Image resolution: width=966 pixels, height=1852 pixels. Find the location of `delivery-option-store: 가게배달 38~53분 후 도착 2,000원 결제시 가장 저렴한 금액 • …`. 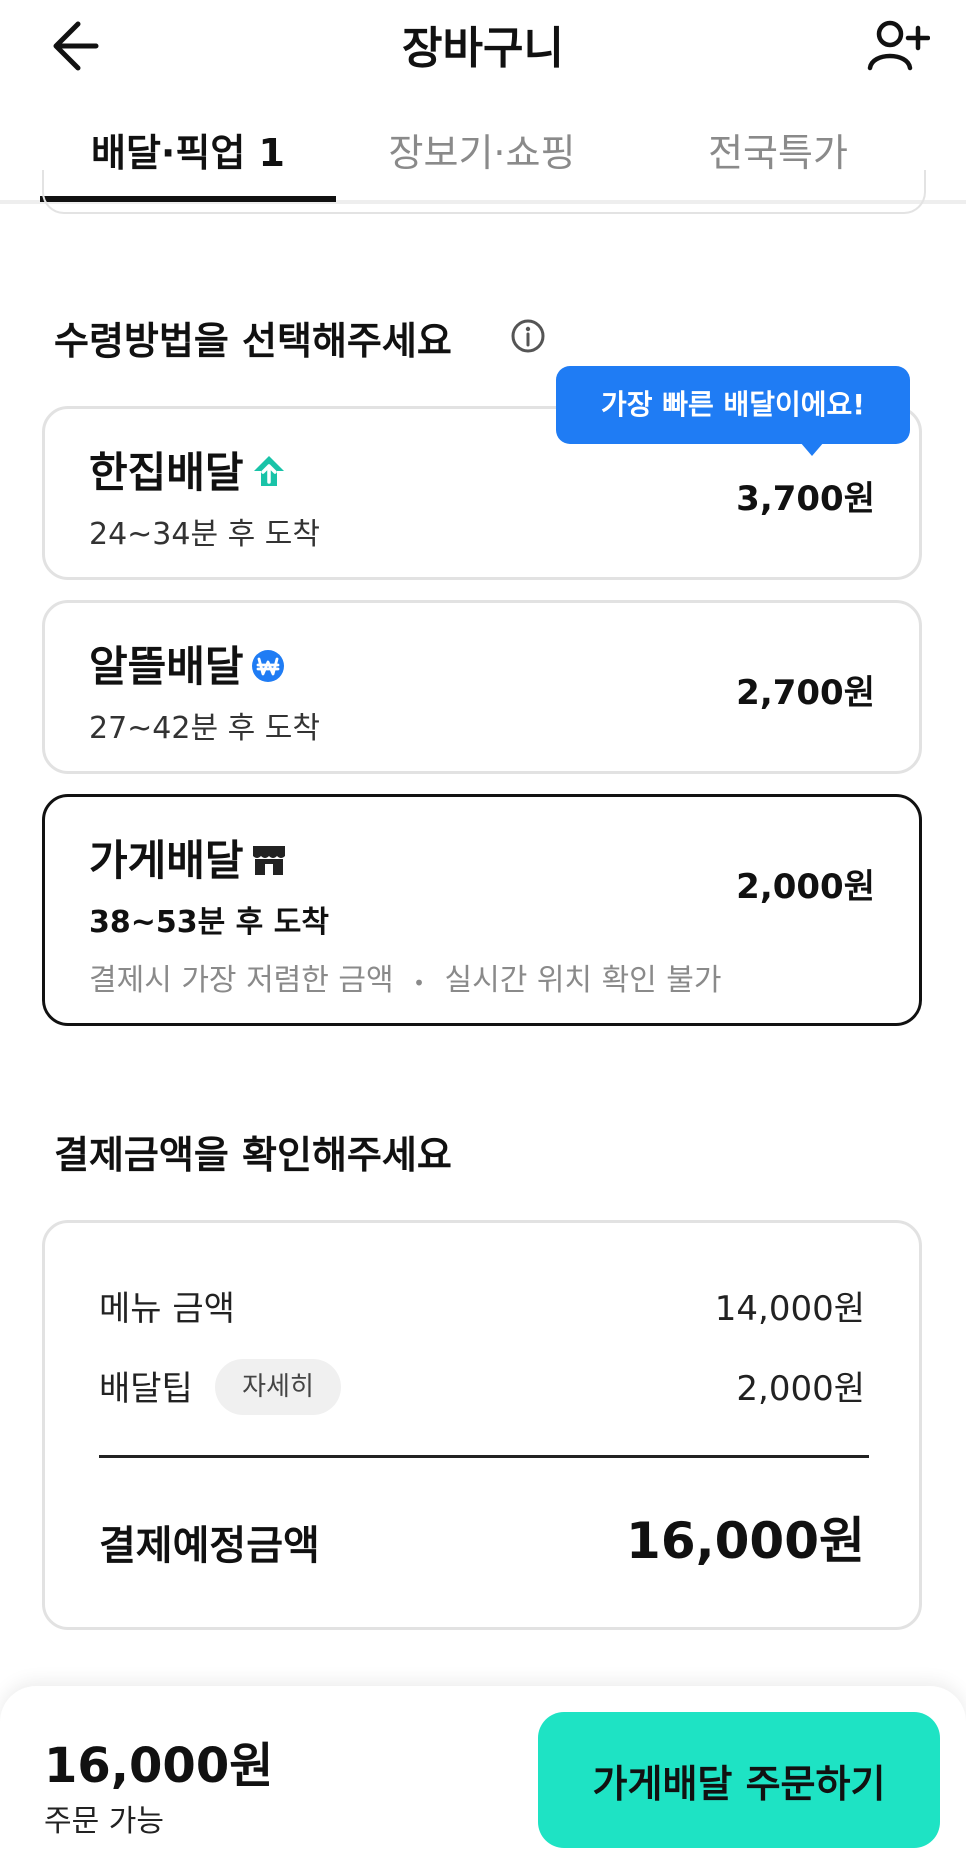

delivery-option-store: 가게배달 38~53분 후 도착 2,000원 결제시 가장 저렴한 금액 • … is located at coordinates (482, 910).